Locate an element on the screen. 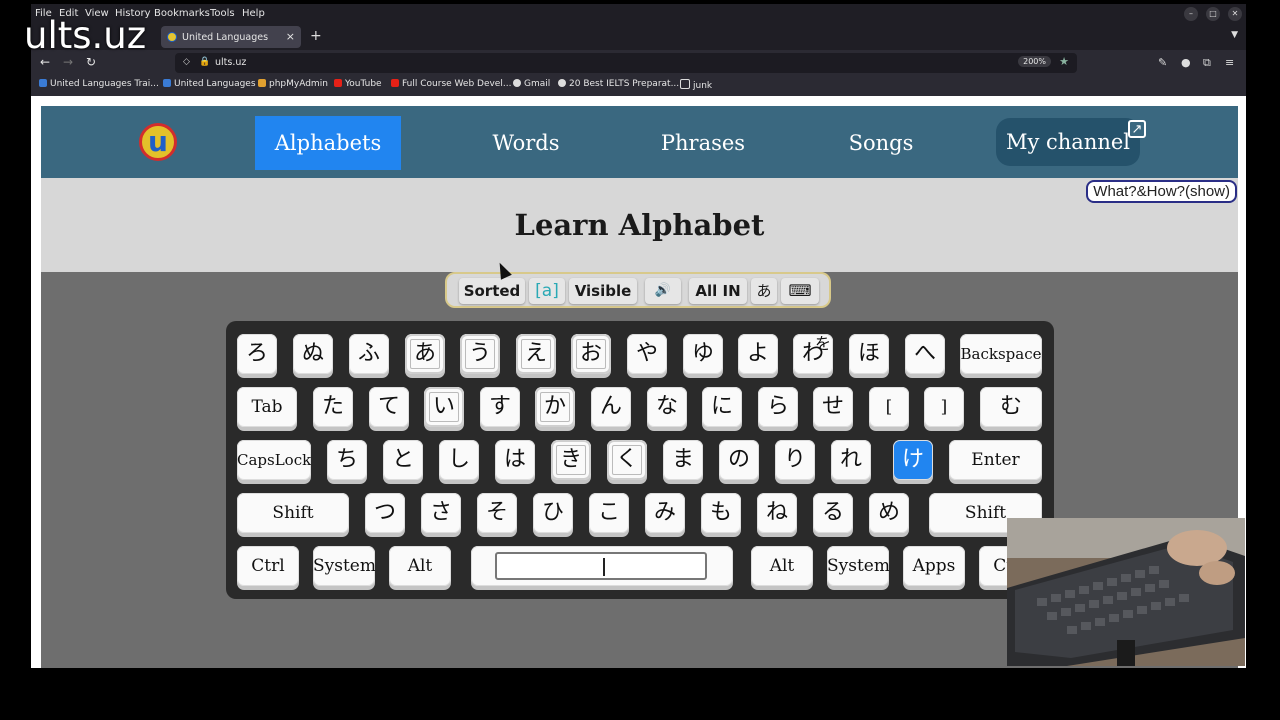  key-nu: ぬ is located at coordinates (313, 354).